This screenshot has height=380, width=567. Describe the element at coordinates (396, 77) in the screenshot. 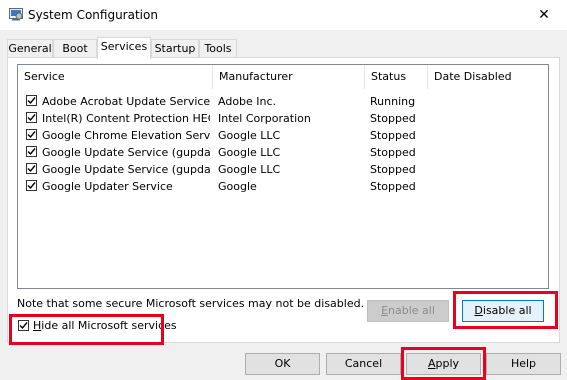

I see `column-header-status: Status` at that location.